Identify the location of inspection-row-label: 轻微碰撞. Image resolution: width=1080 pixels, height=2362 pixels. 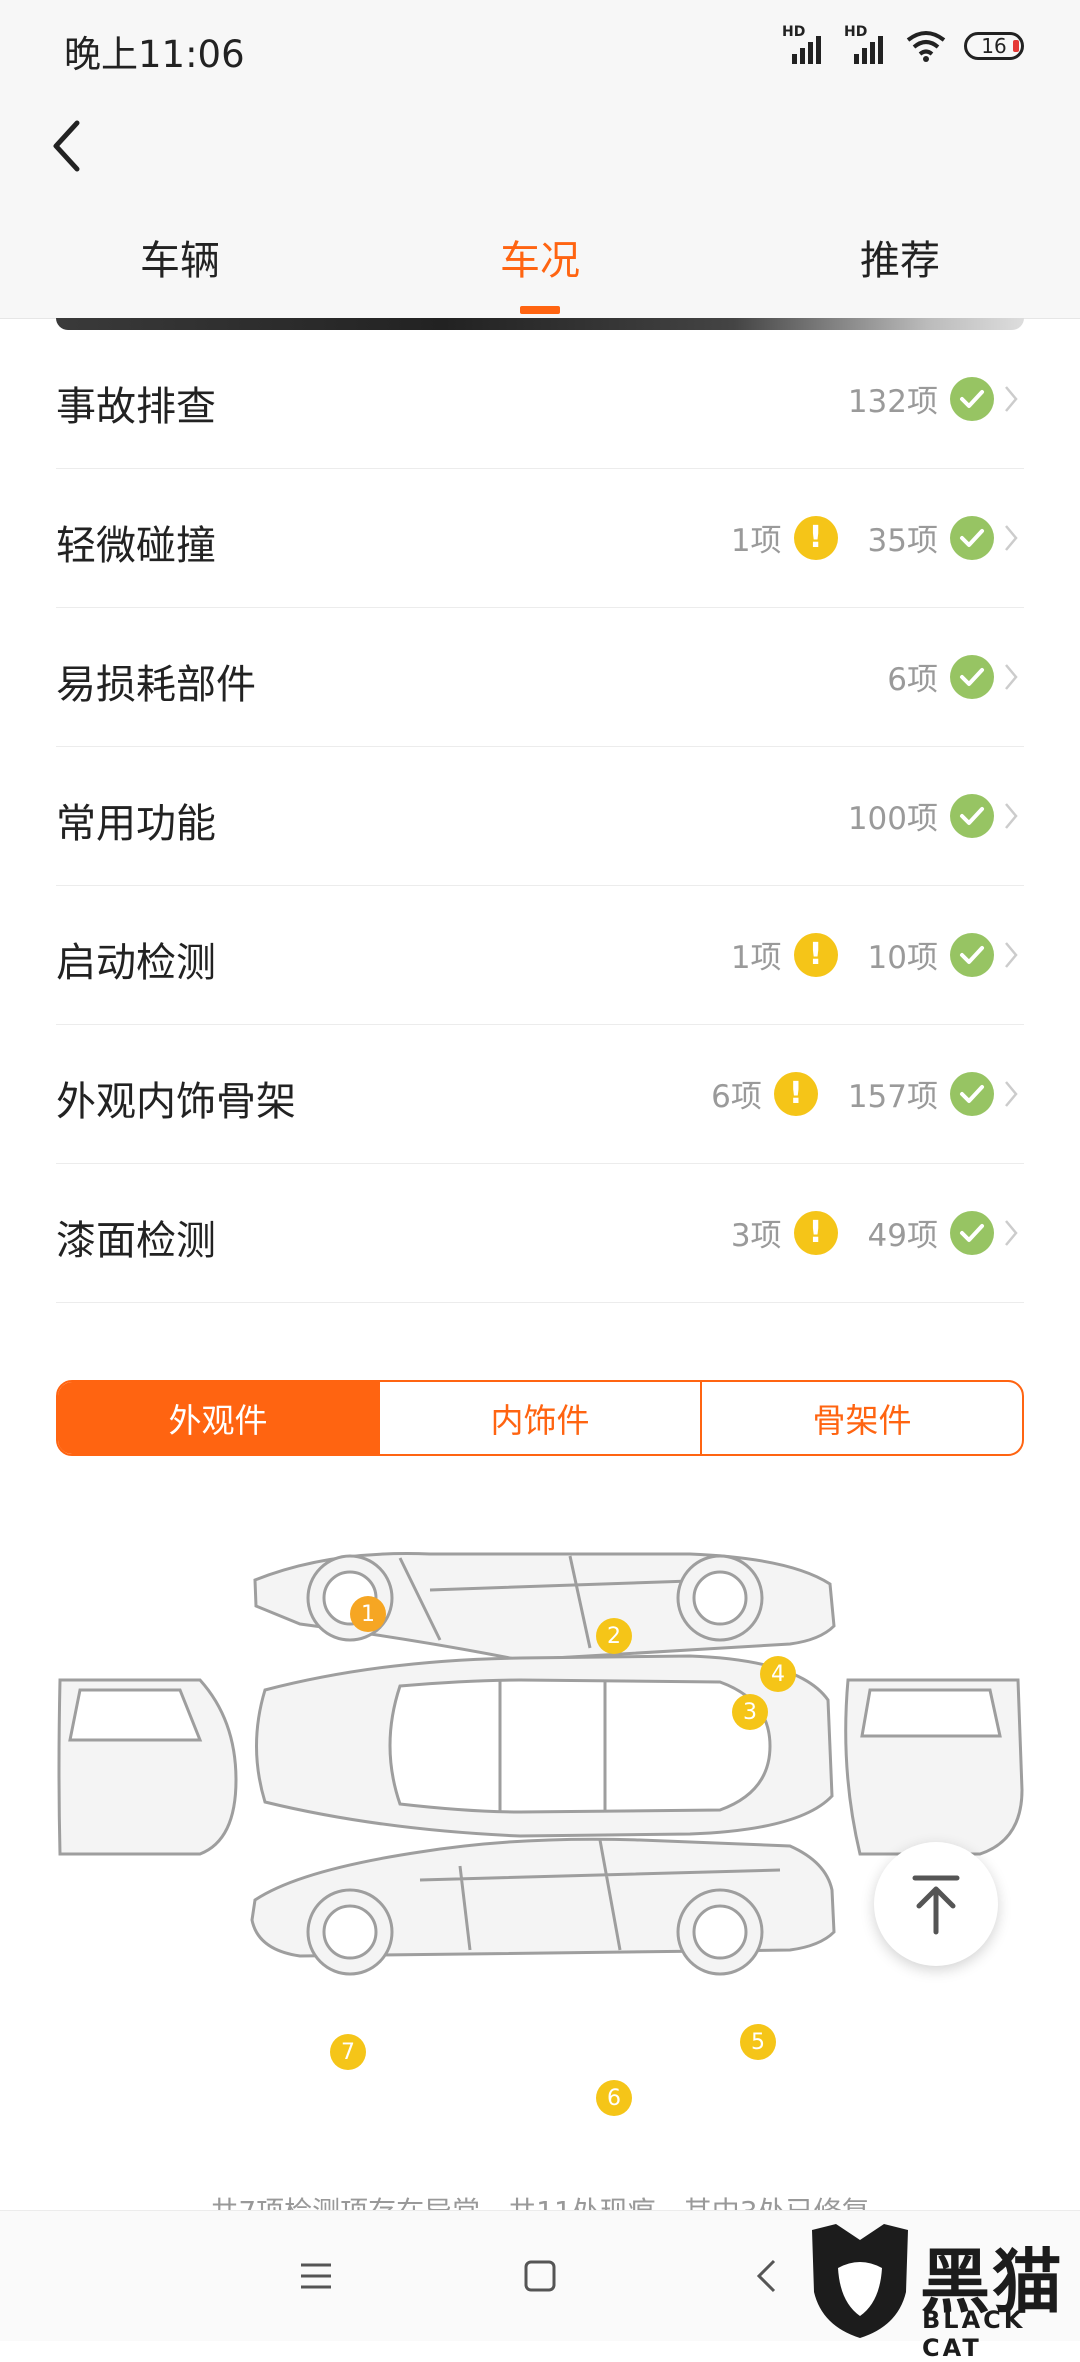
(136, 546).